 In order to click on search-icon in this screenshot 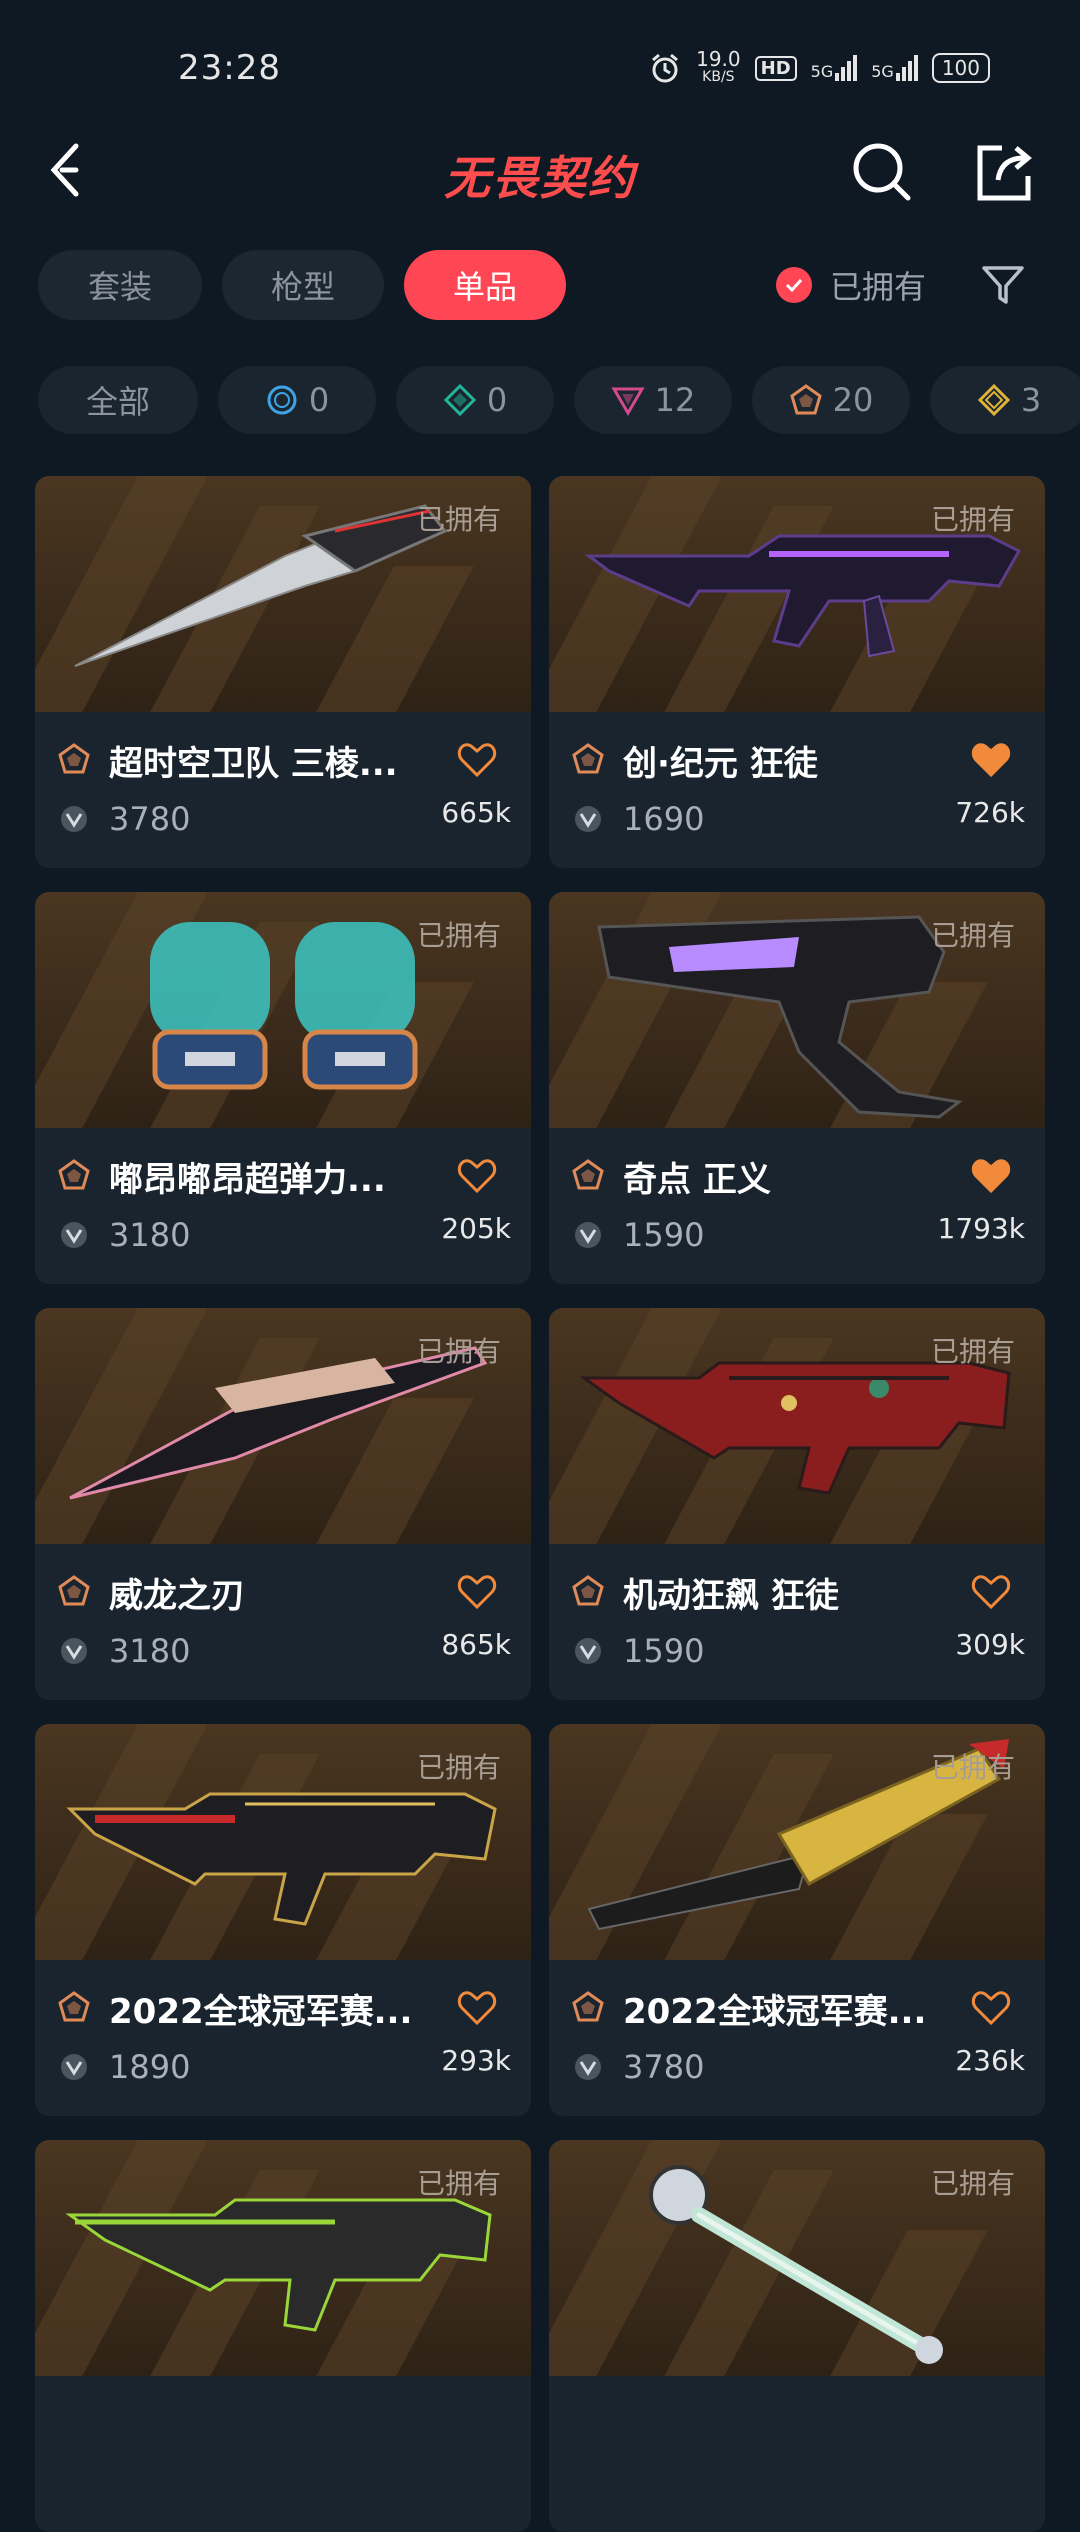, I will do `click(882, 172)`.